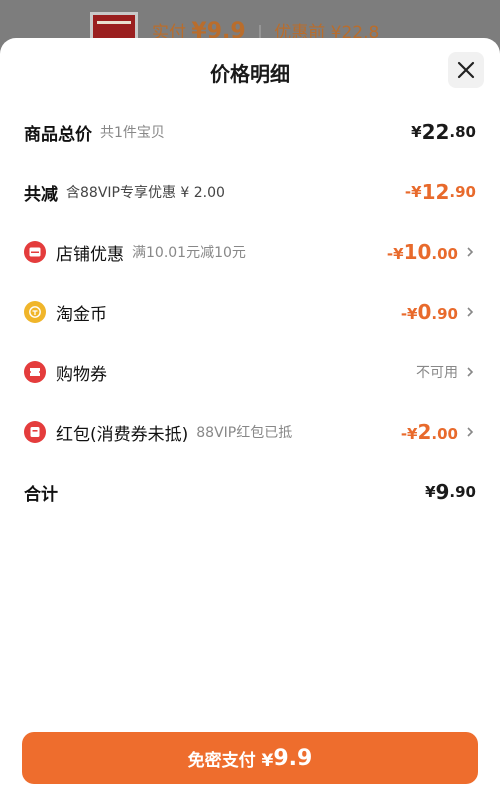 This screenshot has width=500, height=801. Describe the element at coordinates (250, 372) in the screenshot. I see `row-shopping-voucher: 购物券 不可用` at that location.